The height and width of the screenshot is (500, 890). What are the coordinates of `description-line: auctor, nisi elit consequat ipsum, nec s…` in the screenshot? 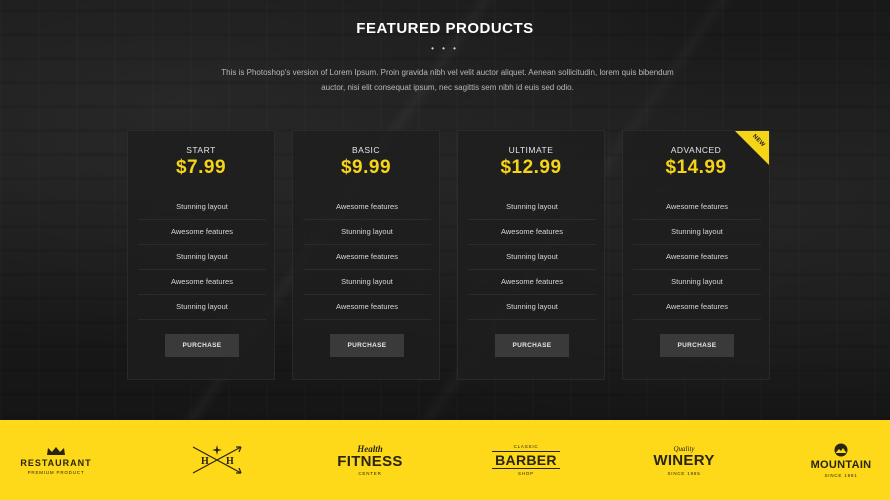 It's located at (447, 87).